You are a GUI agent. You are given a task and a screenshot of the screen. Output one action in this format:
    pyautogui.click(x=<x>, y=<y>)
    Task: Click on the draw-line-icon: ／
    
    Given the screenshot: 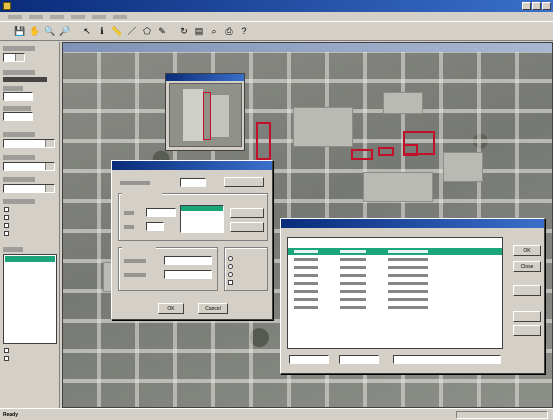 What is the action you would take?
    pyautogui.click(x=132, y=31)
    